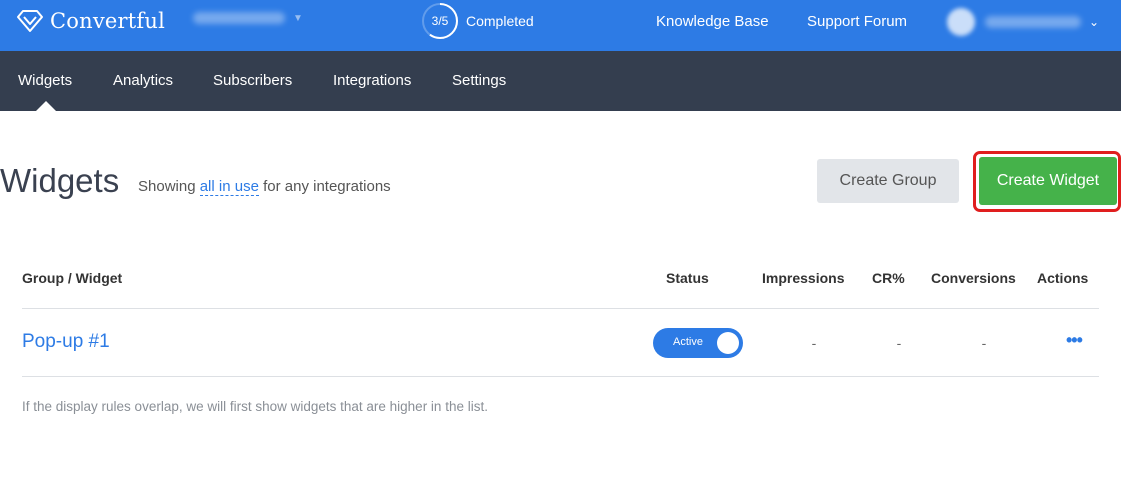  Describe the element at coordinates (60, 180) in the screenshot. I see `page-title: Widgets` at that location.